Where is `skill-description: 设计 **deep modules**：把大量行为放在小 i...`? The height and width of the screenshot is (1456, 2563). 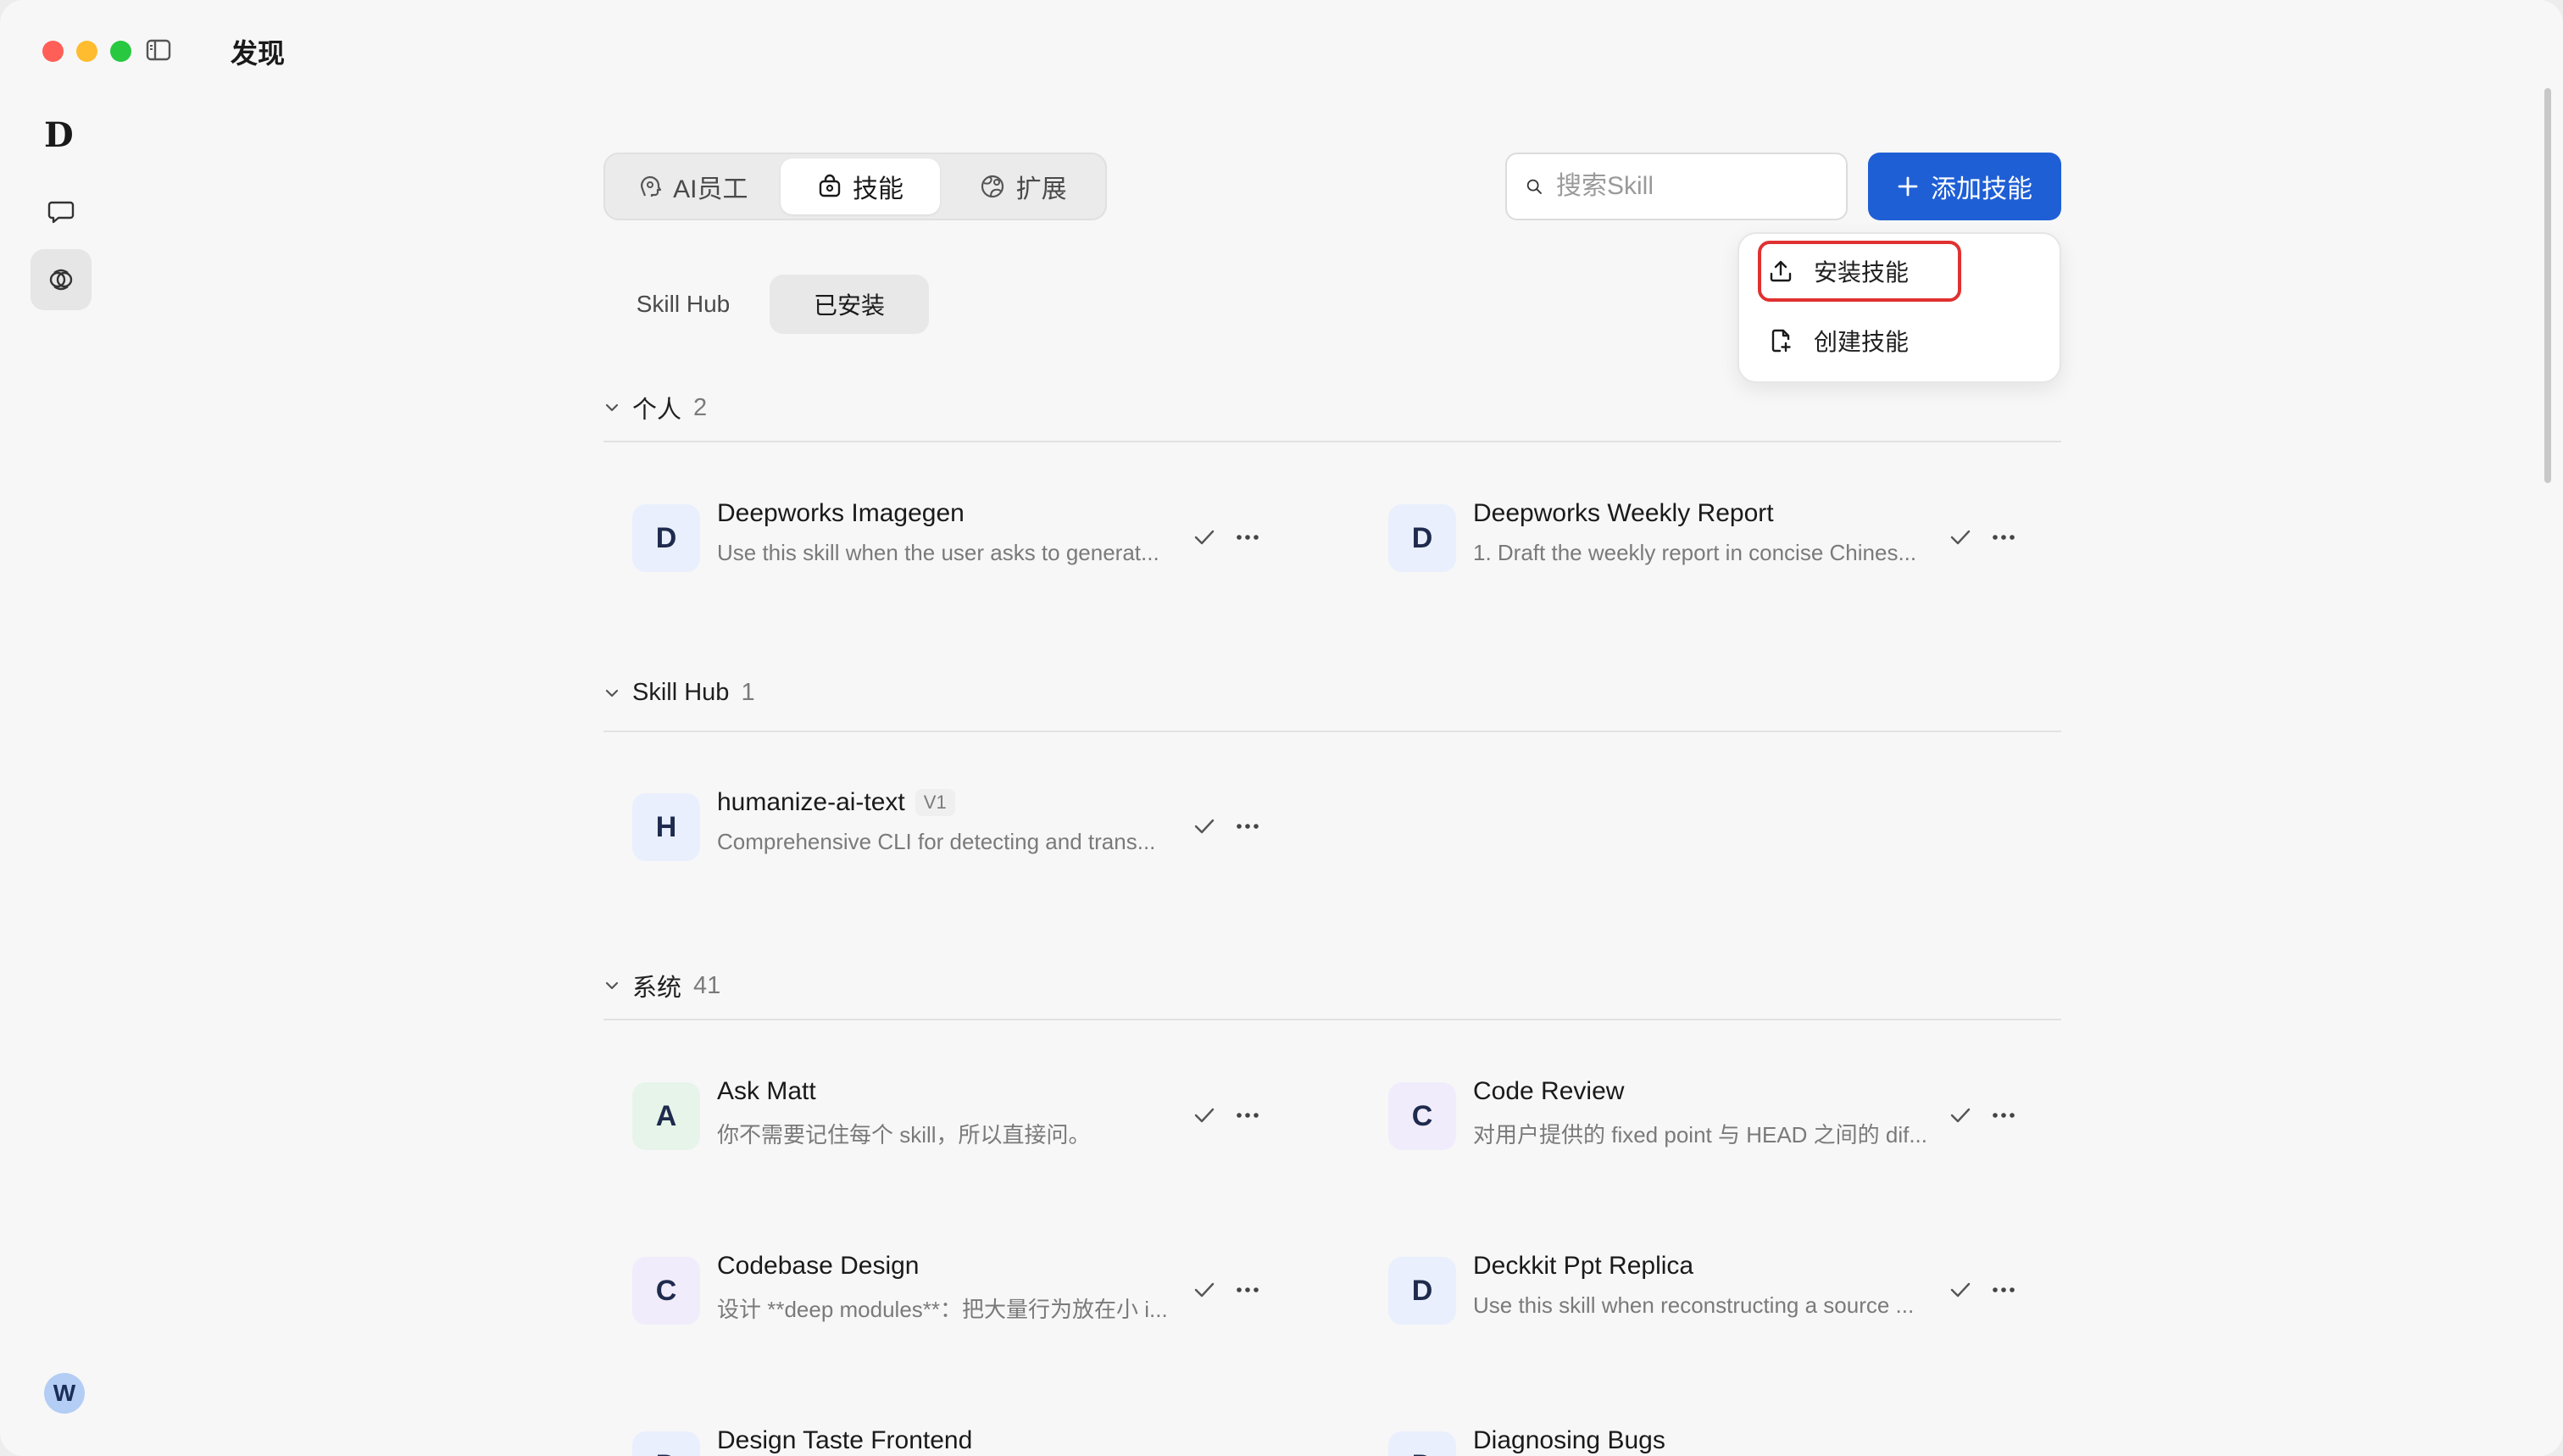
skill-description: 设计 **deep modules**：把大量行为放在小 i... is located at coordinates (942, 1309).